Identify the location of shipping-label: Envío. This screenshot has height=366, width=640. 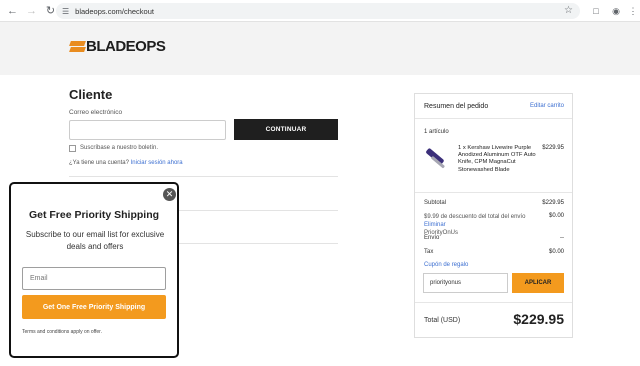
(432, 238).